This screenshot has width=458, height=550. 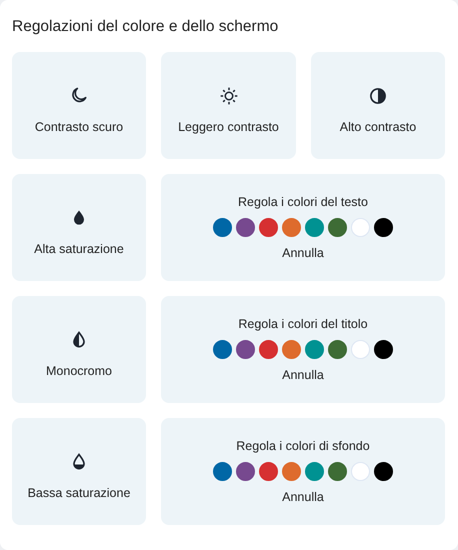 What do you see at coordinates (146, 27) in the screenshot?
I see `panel-title: Regolazioni del colore e dello schermo` at bounding box center [146, 27].